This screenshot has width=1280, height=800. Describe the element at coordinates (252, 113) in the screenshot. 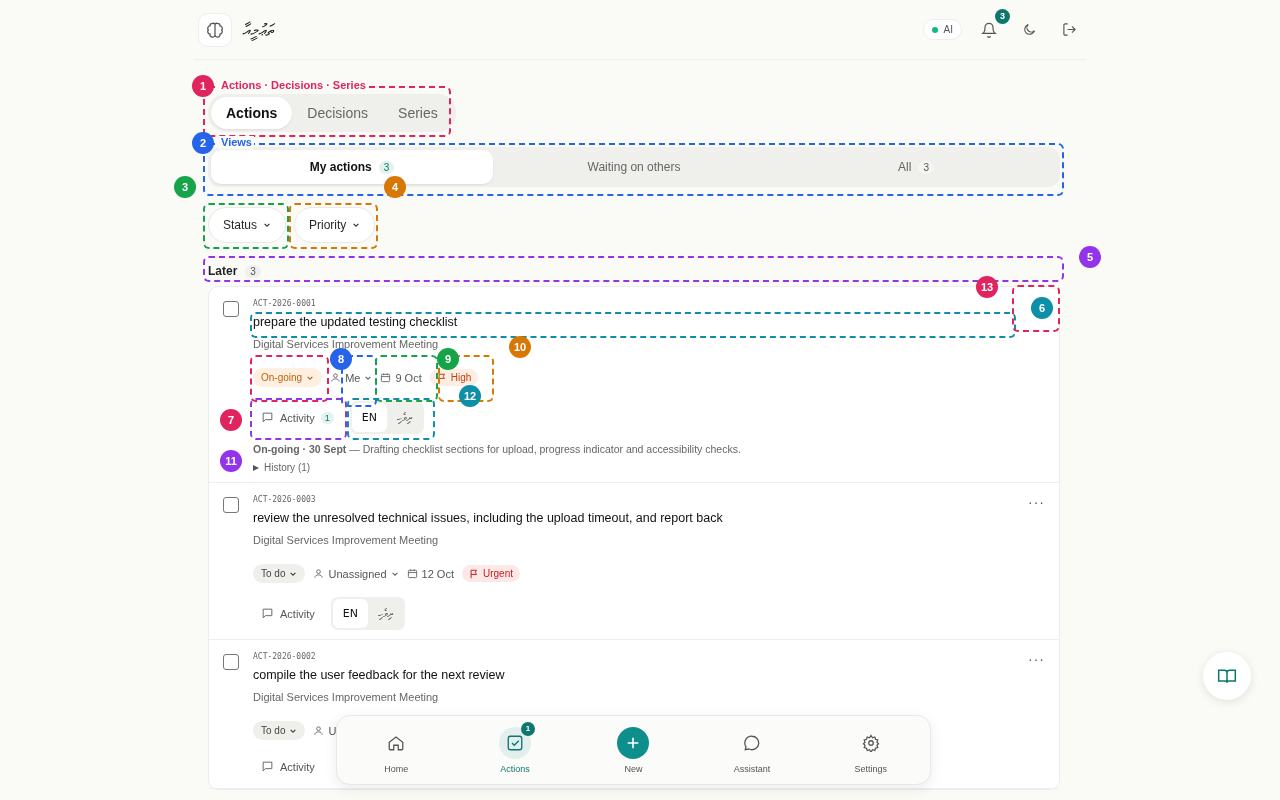

I see `section-tab: Actions` at that location.